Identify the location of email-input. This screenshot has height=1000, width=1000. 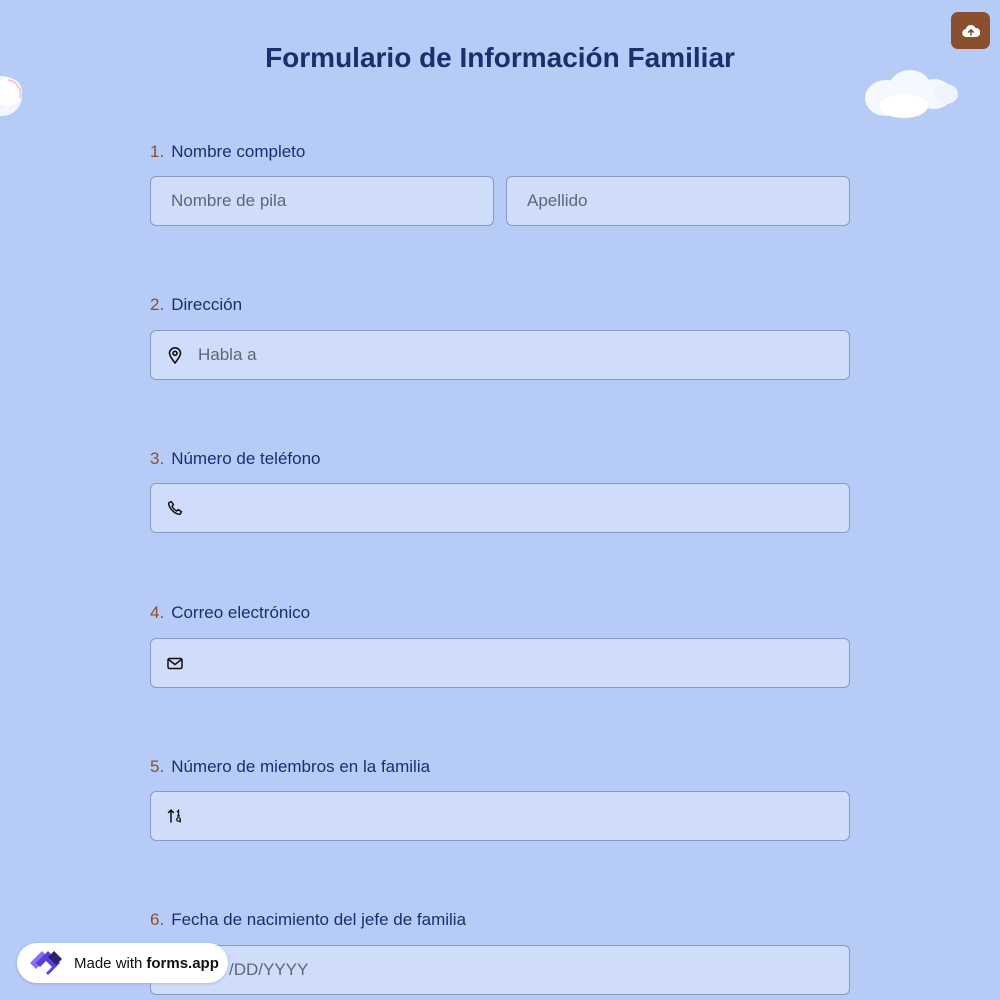
(500, 663).